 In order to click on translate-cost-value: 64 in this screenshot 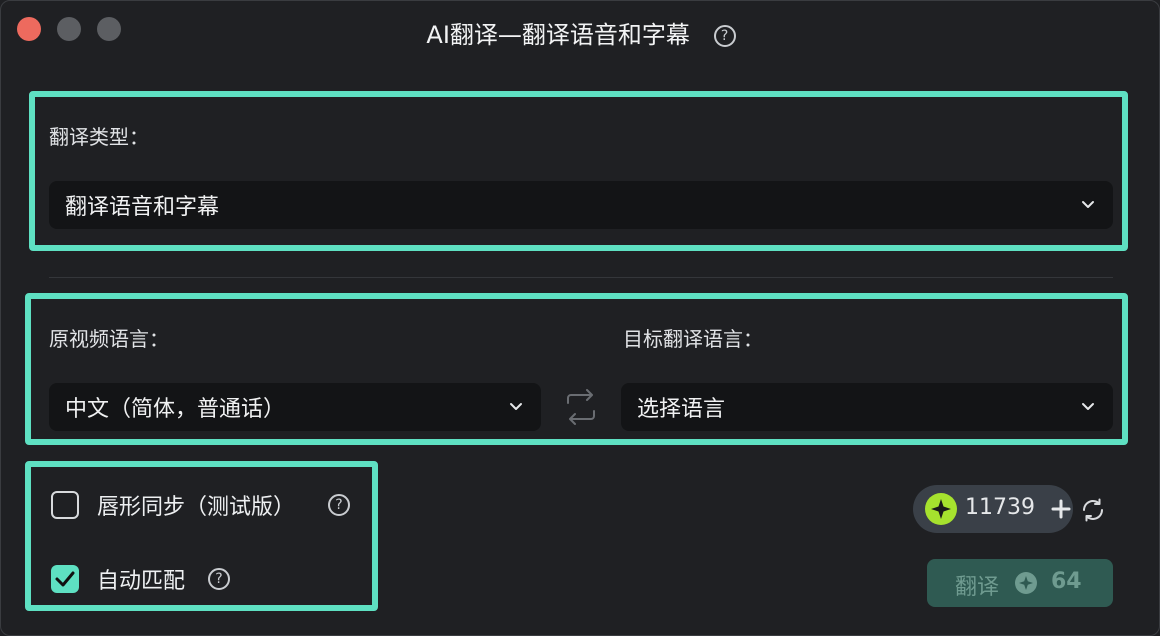, I will do `click(1066, 581)`.